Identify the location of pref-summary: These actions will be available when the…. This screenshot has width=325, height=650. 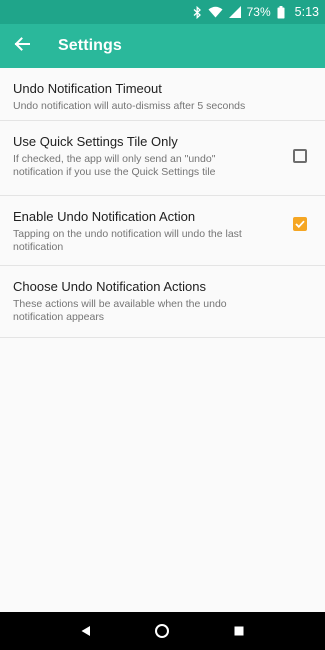
(120, 310).